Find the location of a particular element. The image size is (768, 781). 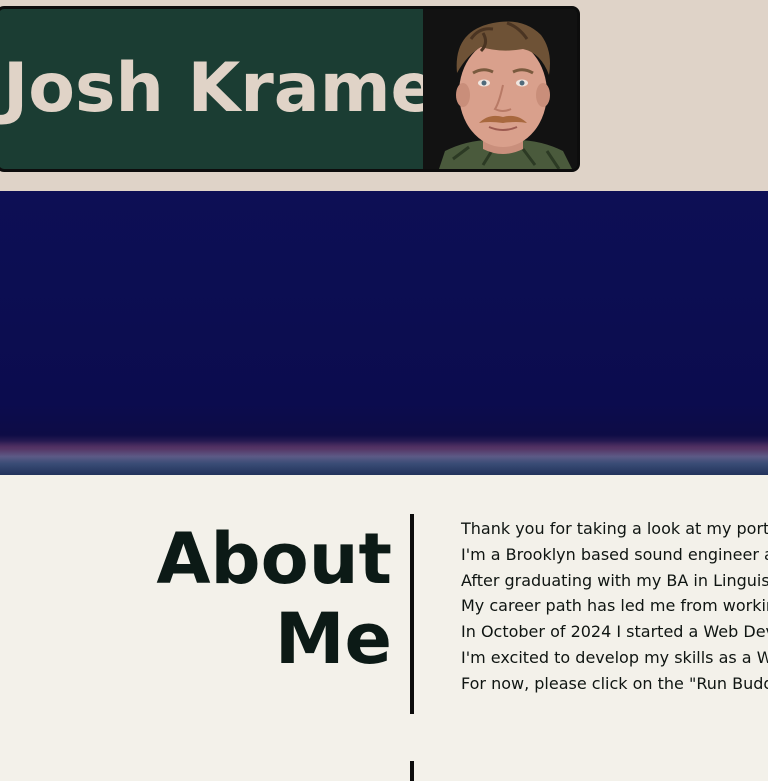

site-title: Josh Kramer is located at coordinates (237, 88).